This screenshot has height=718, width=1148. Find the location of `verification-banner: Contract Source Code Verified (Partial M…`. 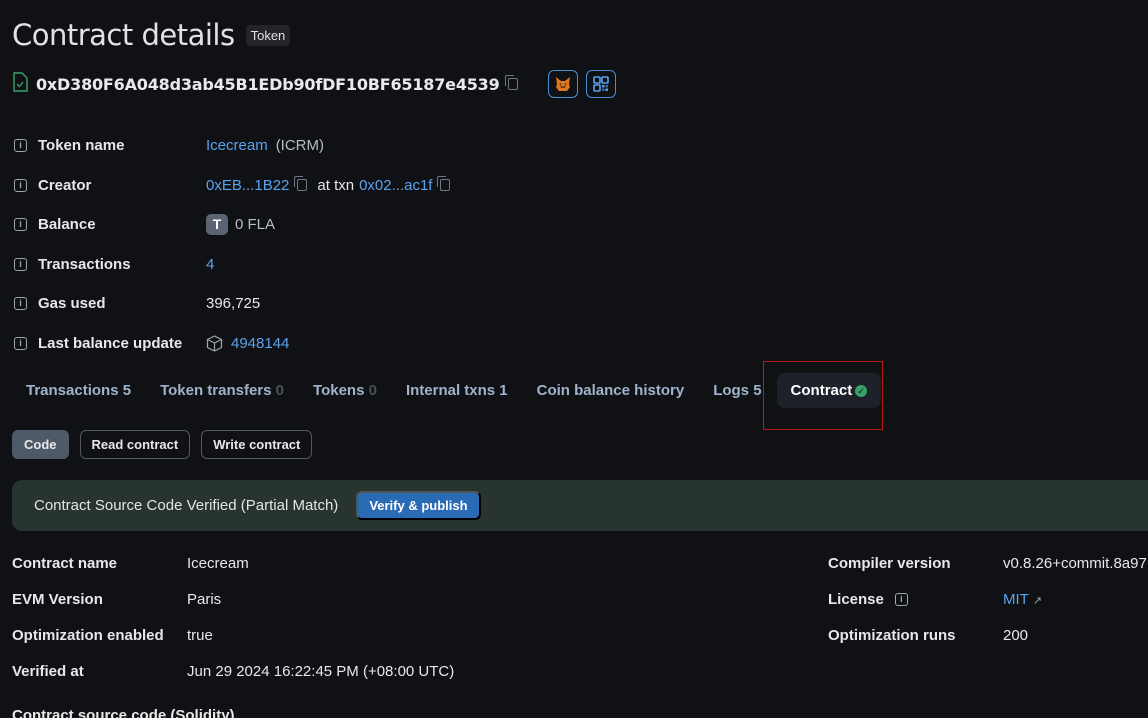

verification-banner: Contract Source Code Verified (Partial M… is located at coordinates (580, 505).